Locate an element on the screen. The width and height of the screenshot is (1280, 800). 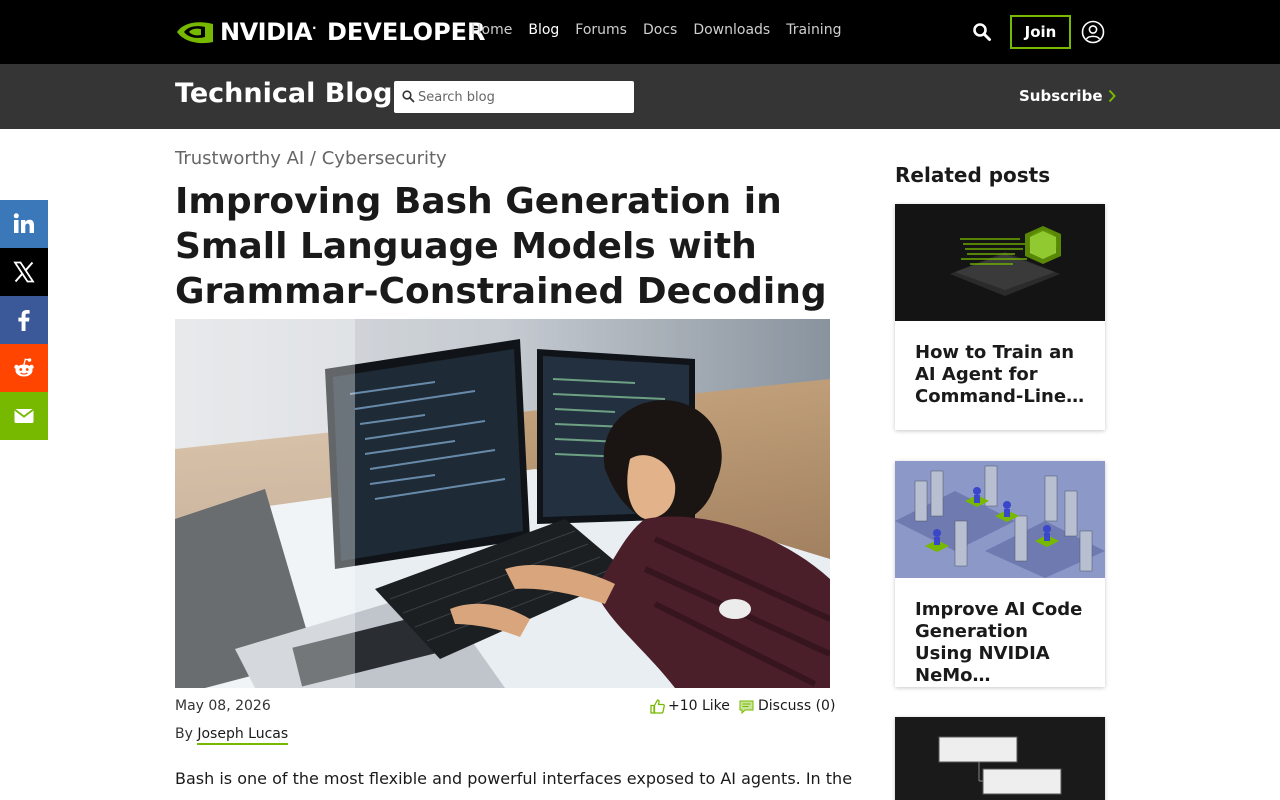
publish-date: May 08, 2026 is located at coordinates (223, 706).